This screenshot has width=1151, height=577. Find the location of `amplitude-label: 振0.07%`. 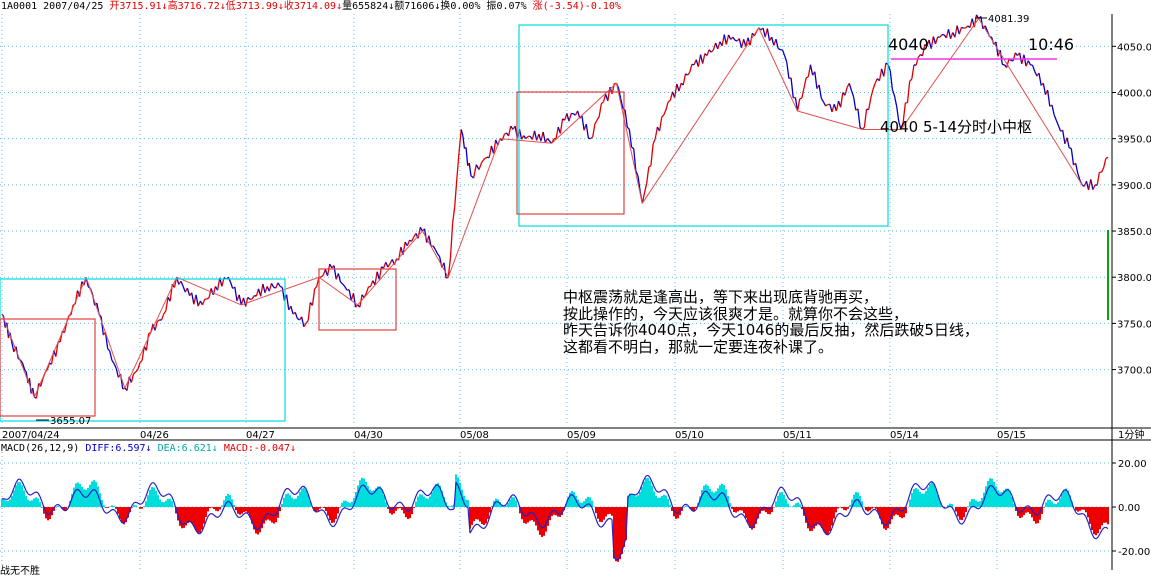

amplitude-label: 振0.07% is located at coordinates (507, 6).